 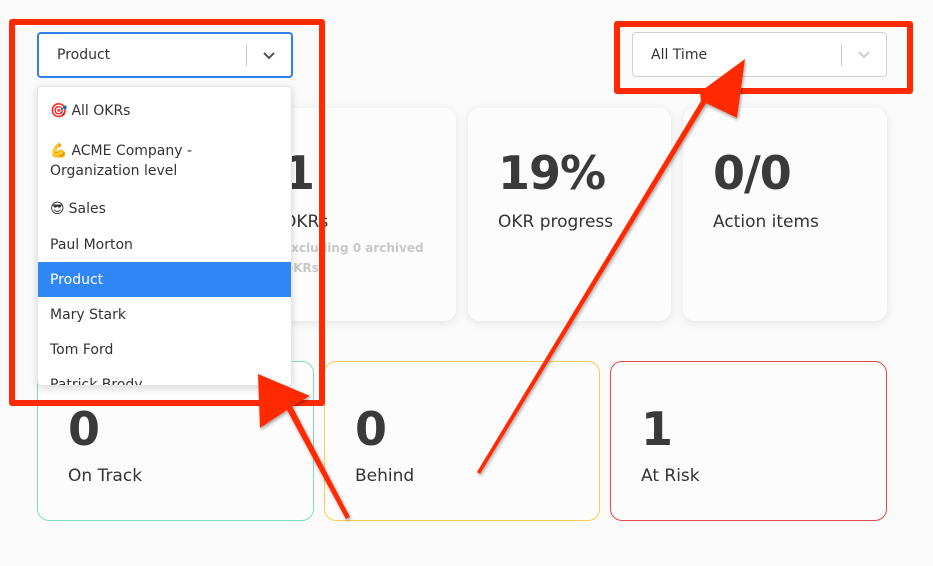 I want to click on menu-item-mary-stark: Mary Stark, so click(x=164, y=314).